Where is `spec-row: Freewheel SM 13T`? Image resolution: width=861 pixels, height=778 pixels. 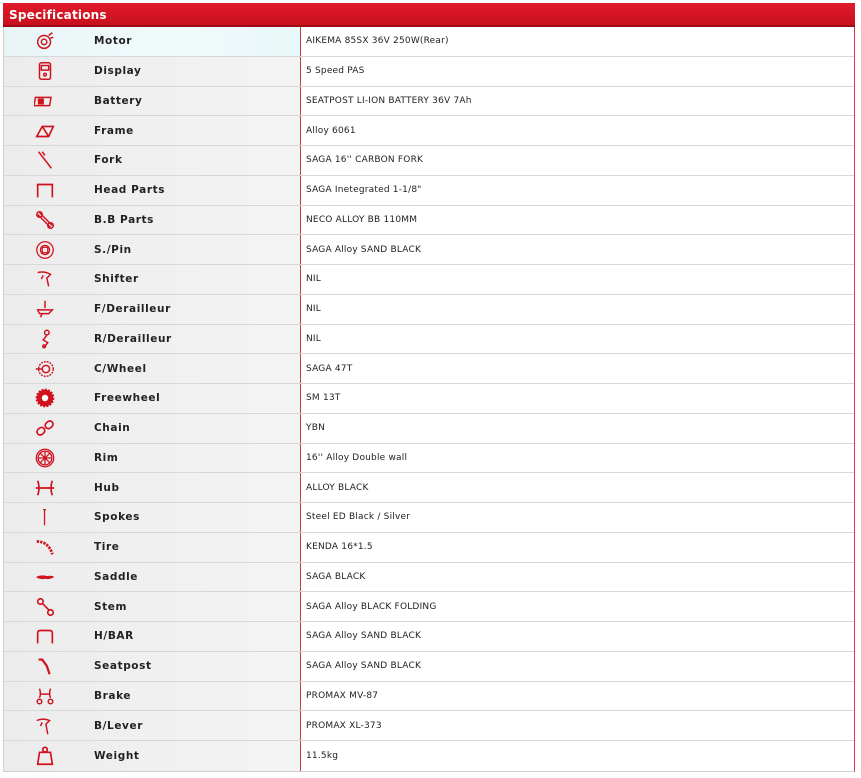
spec-row: Freewheel SM 13T is located at coordinates (429, 399).